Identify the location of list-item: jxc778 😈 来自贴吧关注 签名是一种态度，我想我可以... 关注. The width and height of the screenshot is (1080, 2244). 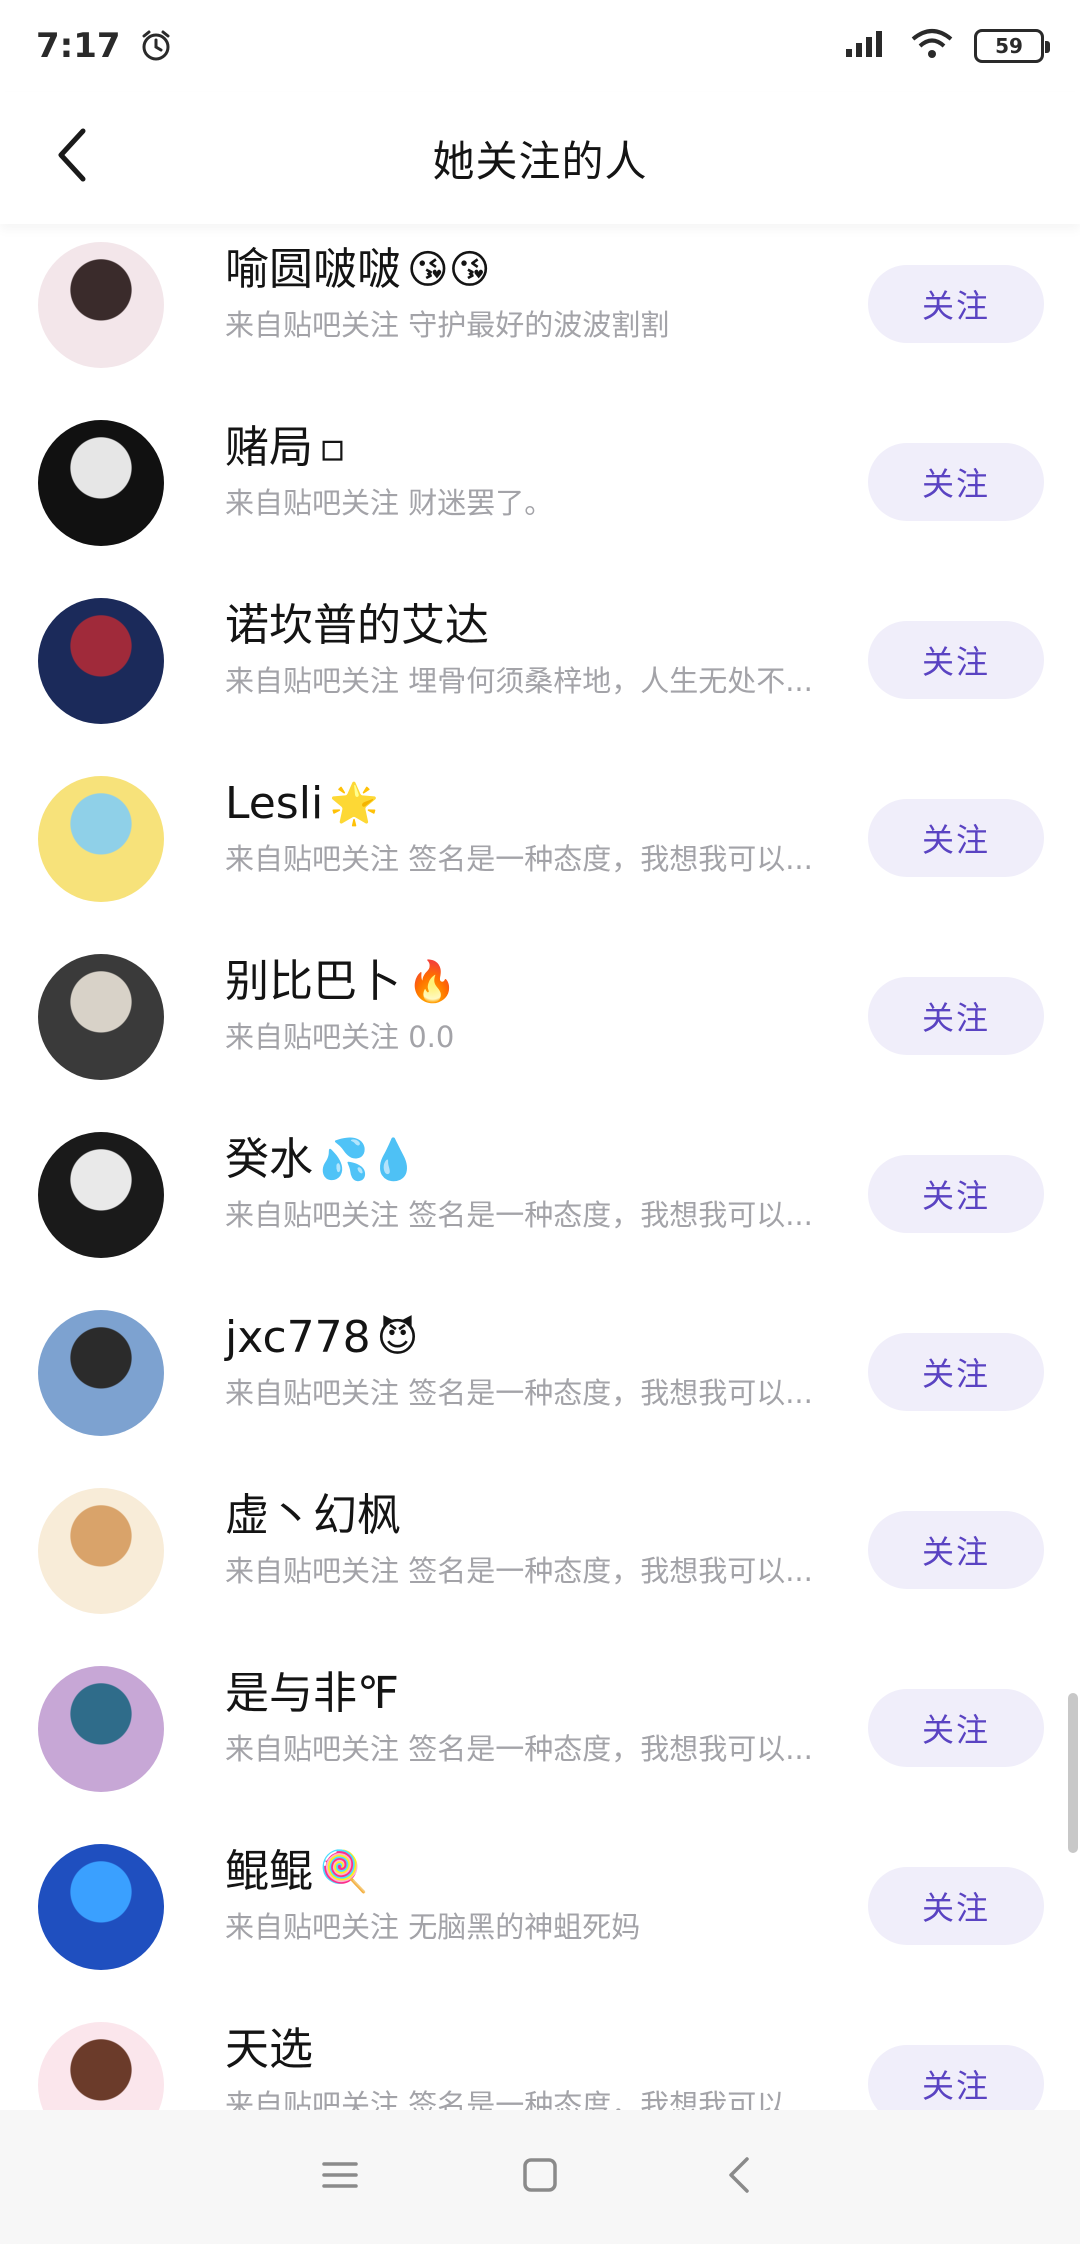
(540, 1382).